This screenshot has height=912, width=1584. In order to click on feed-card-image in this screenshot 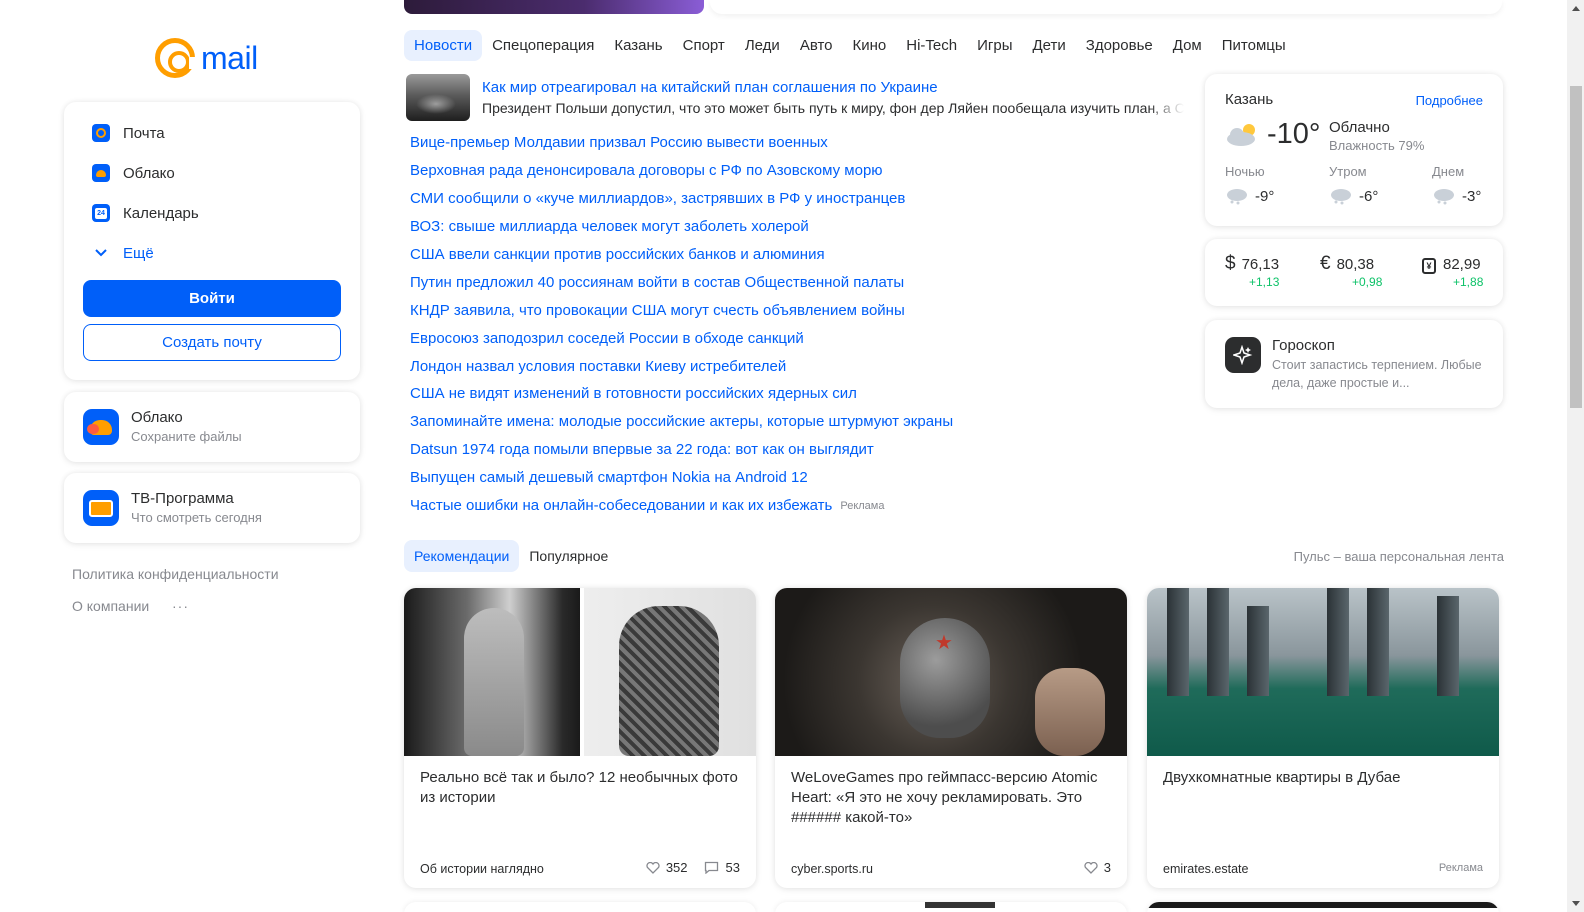, I will do `click(580, 672)`.